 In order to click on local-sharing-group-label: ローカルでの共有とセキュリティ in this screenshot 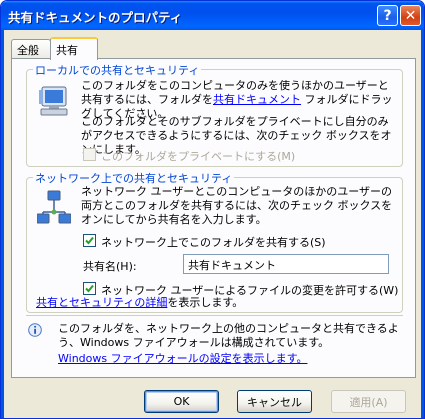, I will do `click(117, 70)`.